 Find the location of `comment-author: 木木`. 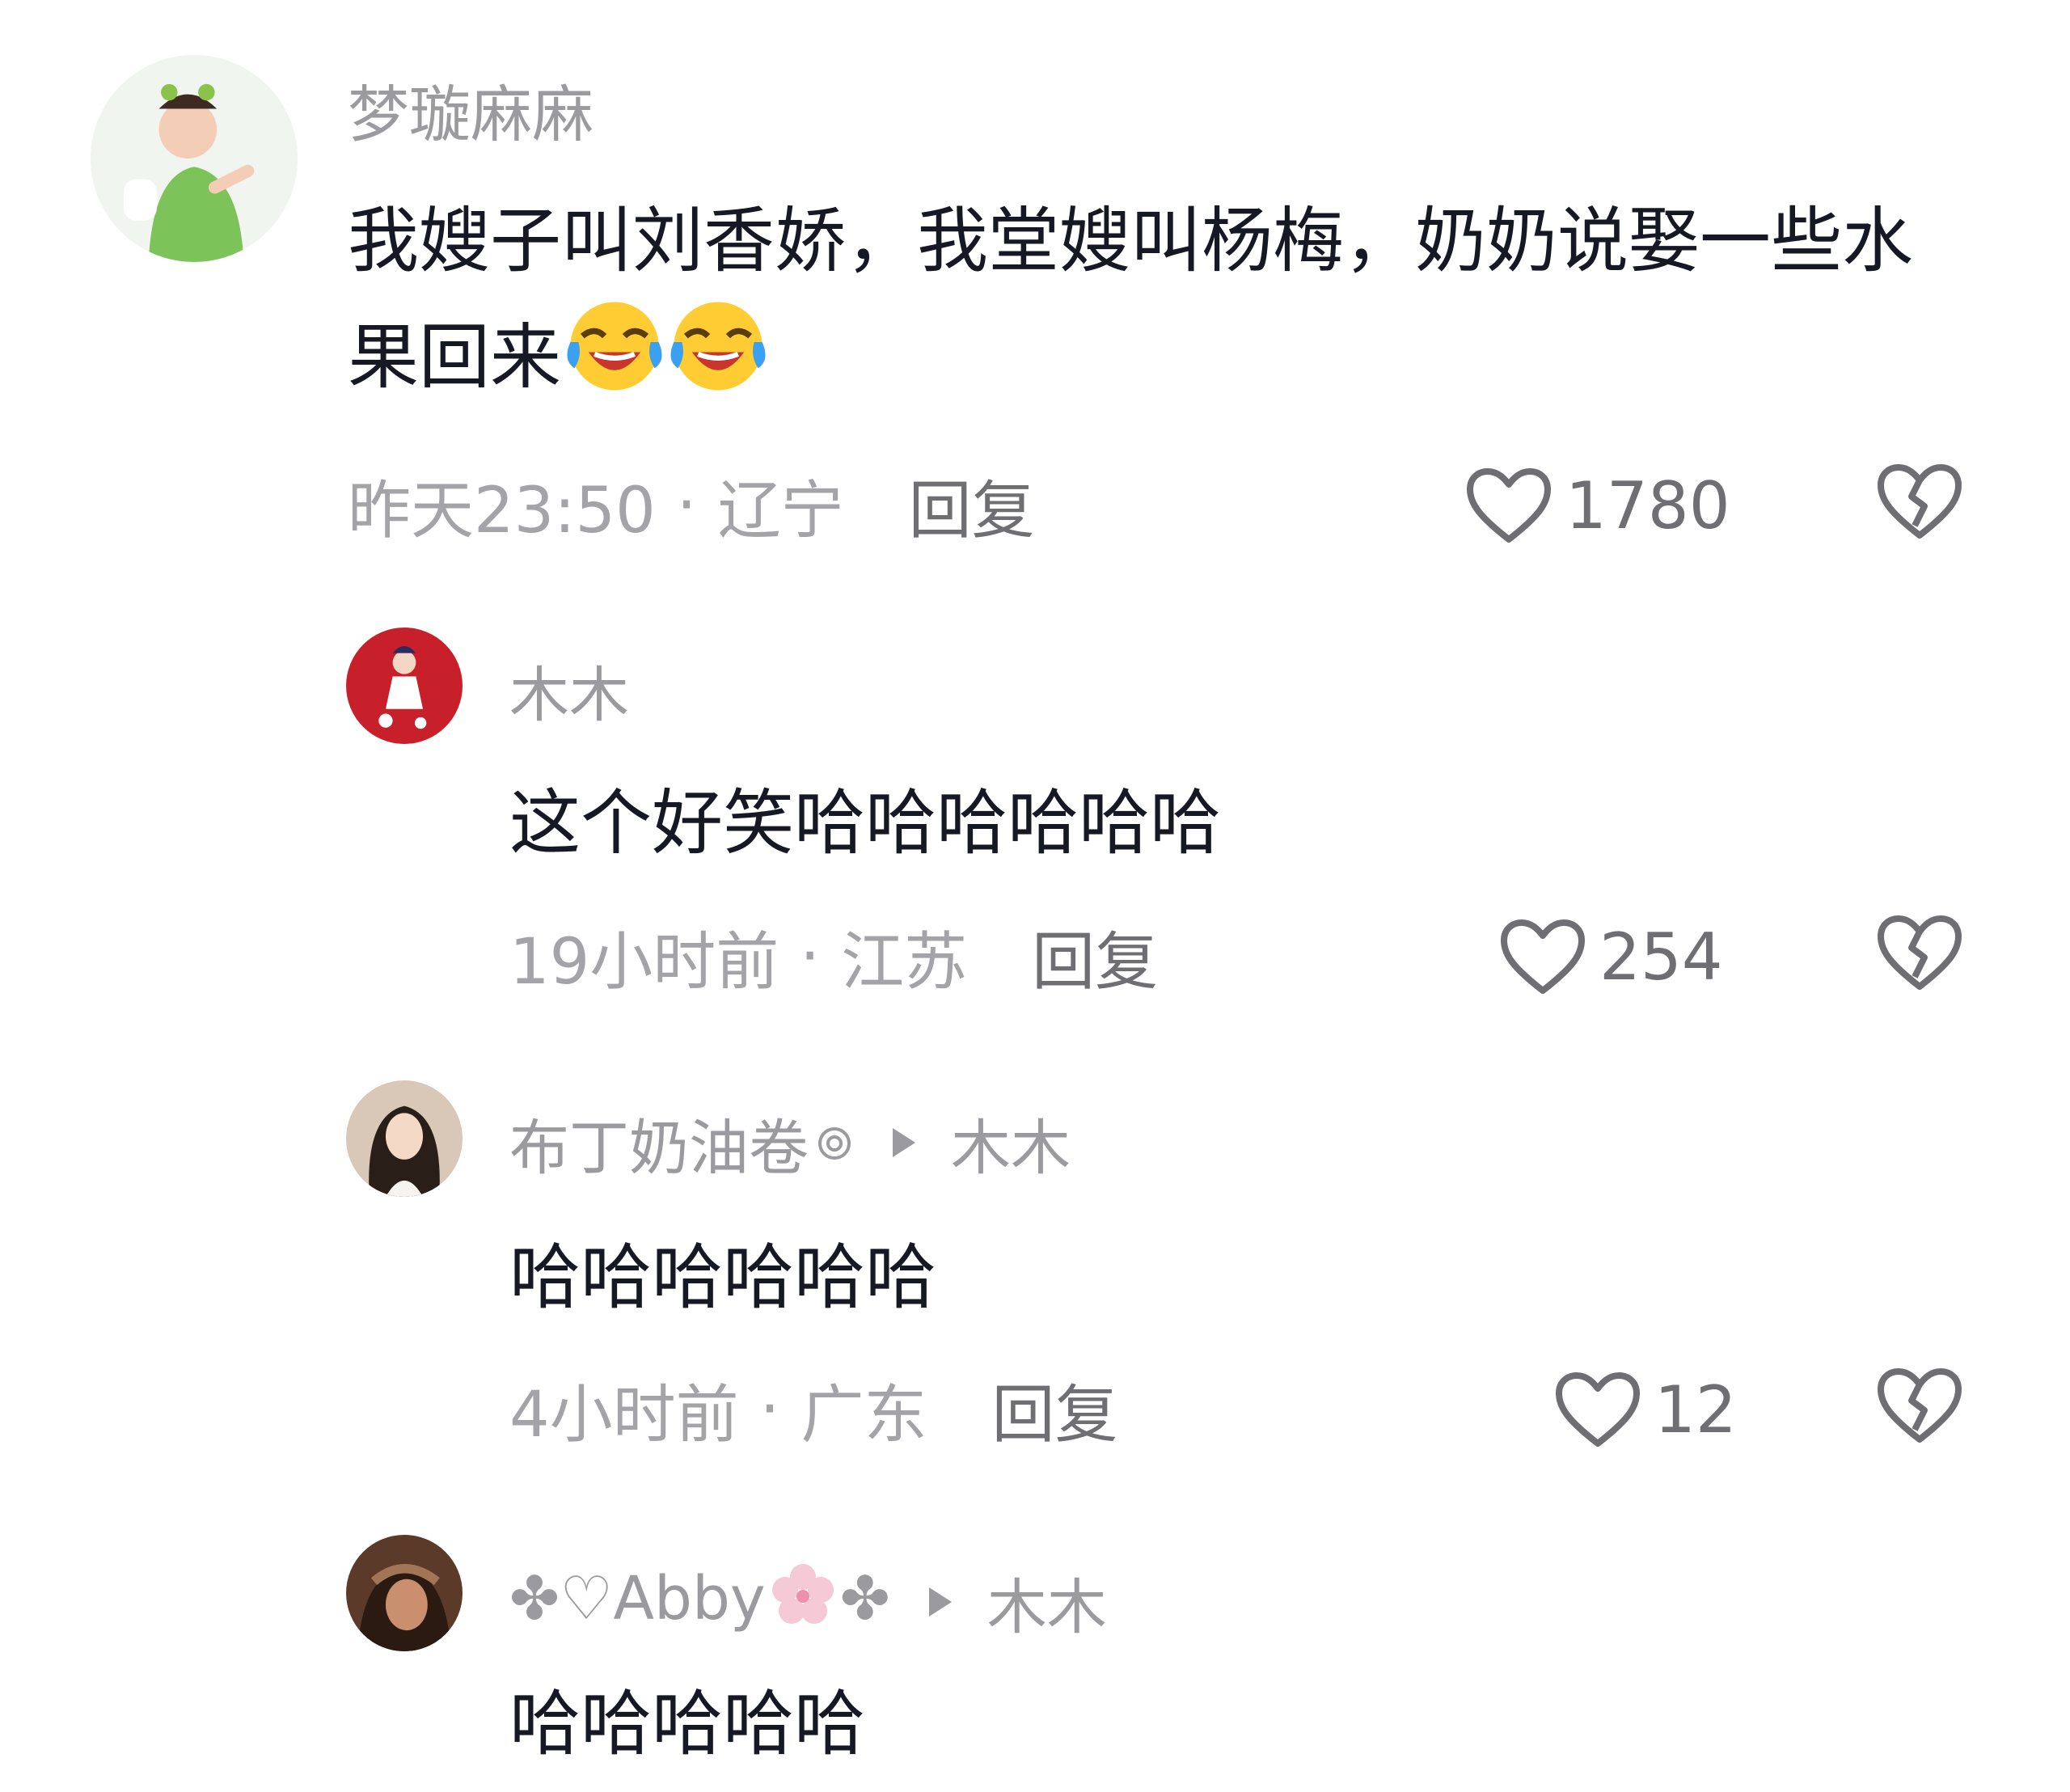

comment-author: 木木 is located at coordinates (569, 690).